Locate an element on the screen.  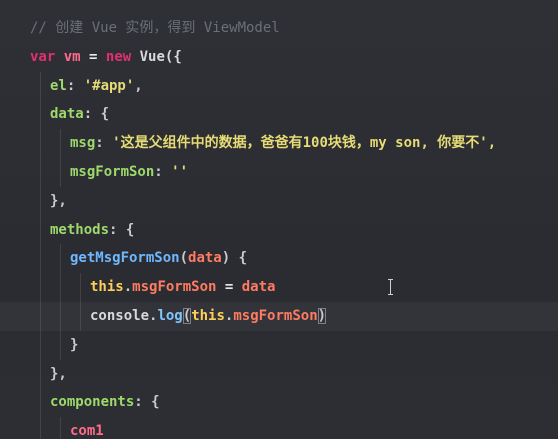
code-line: msg: '这是父组件中的数据，爸爸有100块钱，my son, 你要不', is located at coordinates (279, 143).